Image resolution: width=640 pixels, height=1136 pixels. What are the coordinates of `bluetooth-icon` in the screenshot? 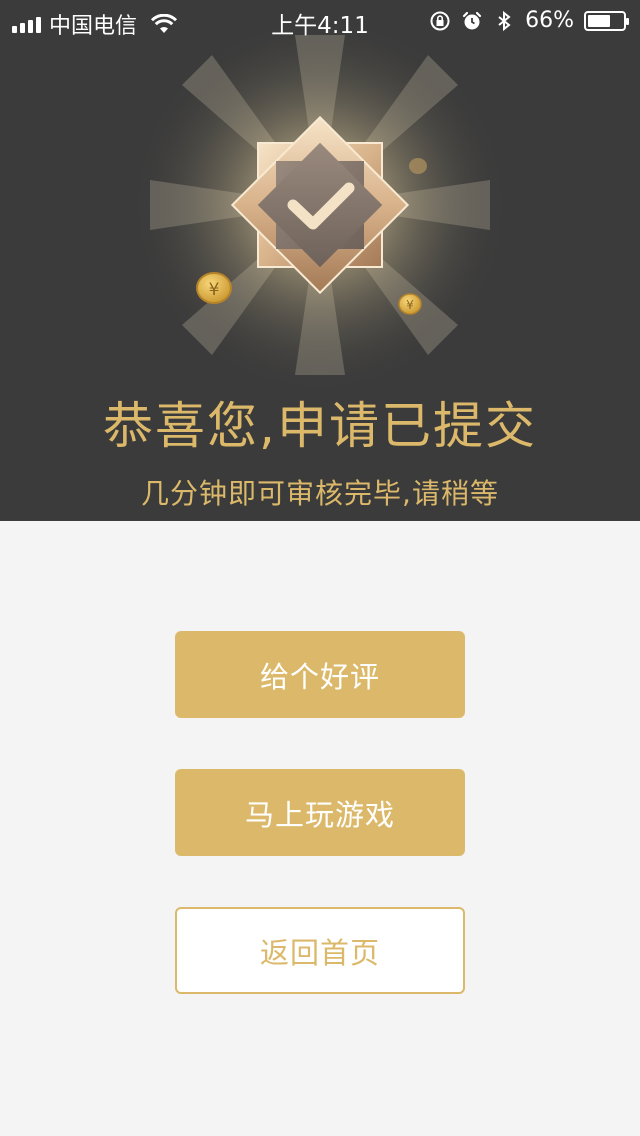 It's located at (504, 20).